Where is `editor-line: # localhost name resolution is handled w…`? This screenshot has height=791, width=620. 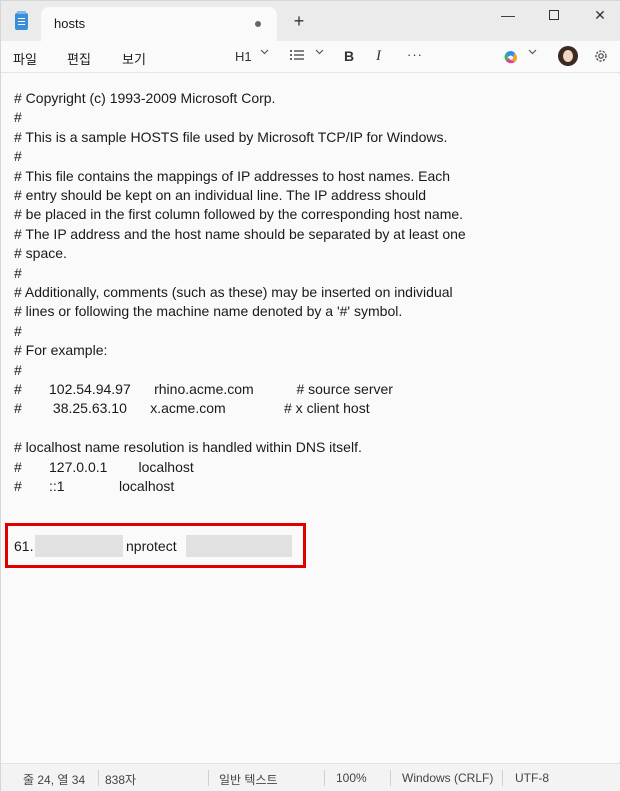 editor-line: # localhost name resolution is handled w… is located at coordinates (188, 447).